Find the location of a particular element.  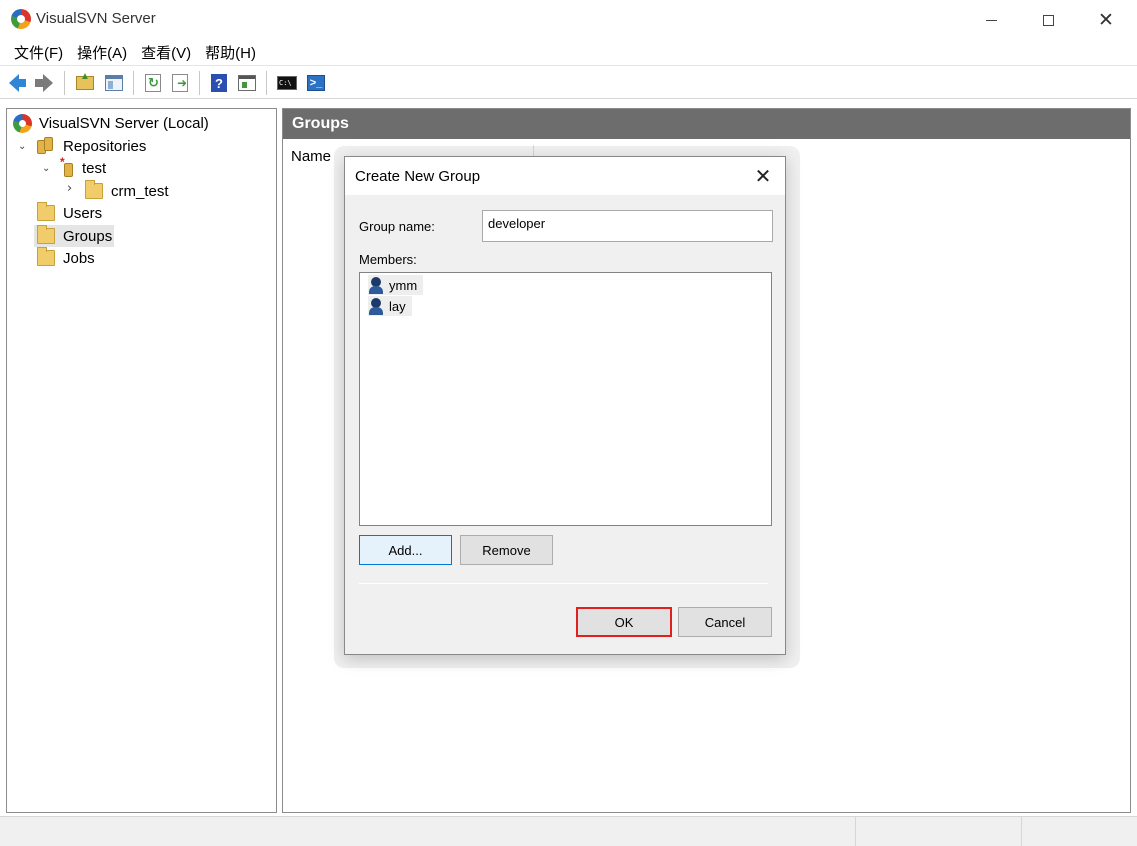

tree-item-label: test is located at coordinates (94, 168).